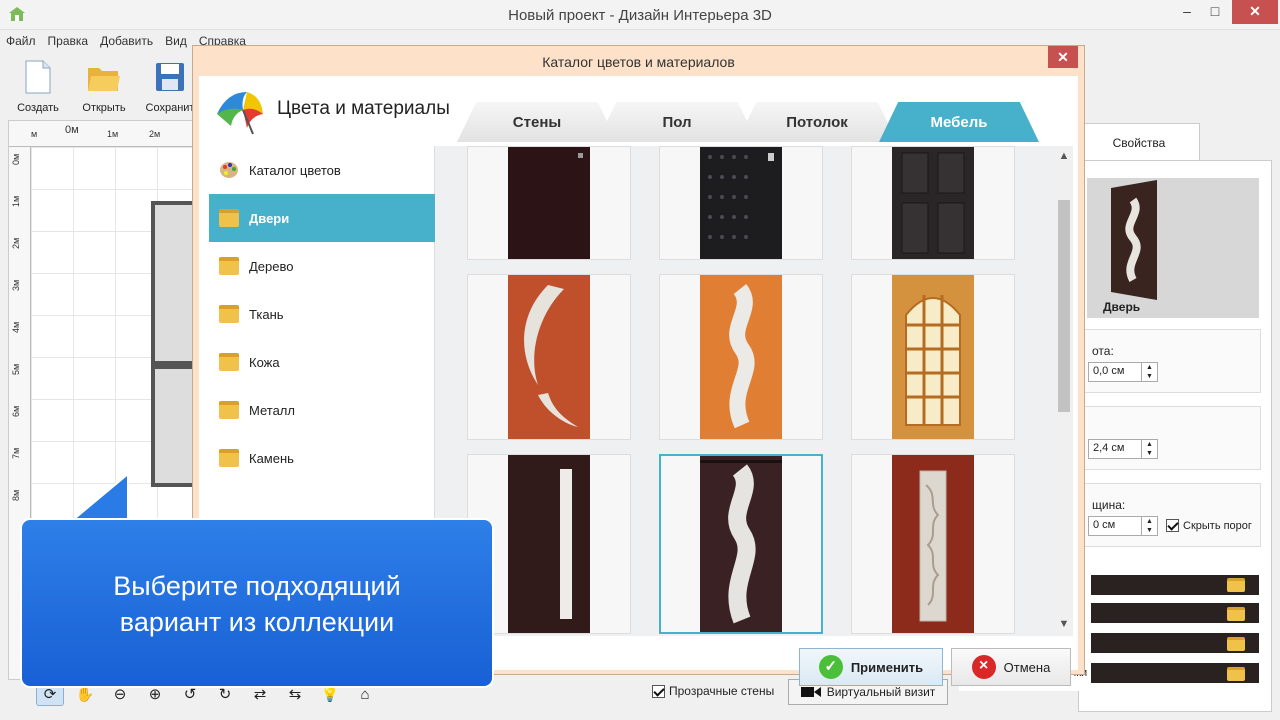  I want to click on scroll-down-icon: ▼, so click(1064, 624).